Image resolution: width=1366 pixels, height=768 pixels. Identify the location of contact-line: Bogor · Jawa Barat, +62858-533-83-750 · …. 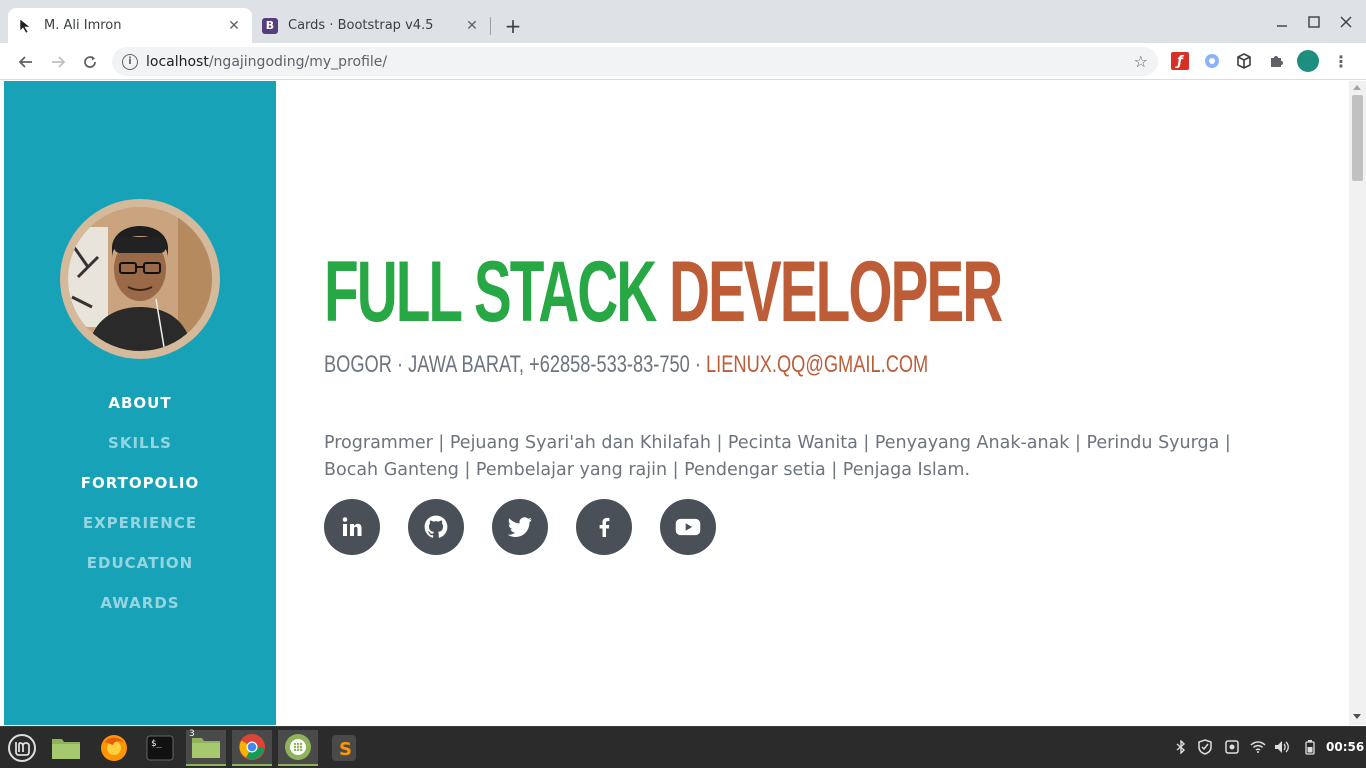
(626, 365).